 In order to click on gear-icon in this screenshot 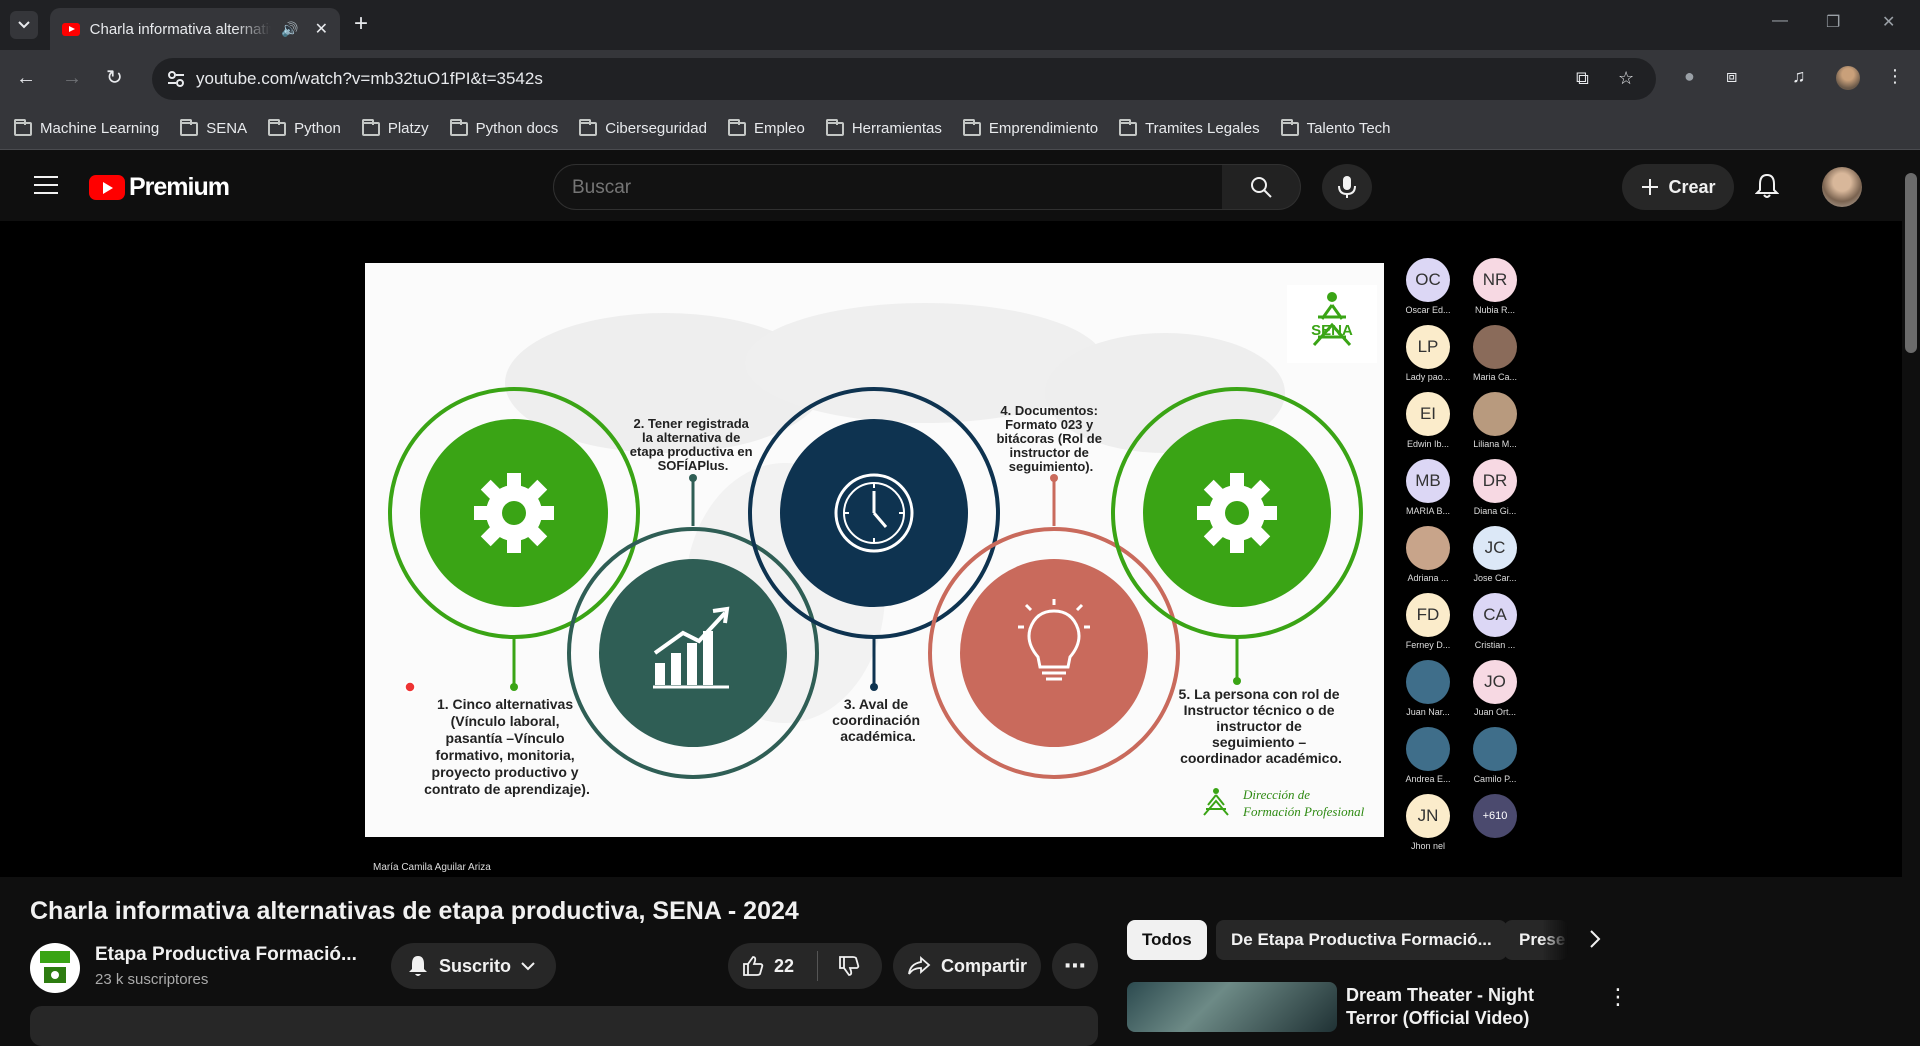, I will do `click(1237, 513)`.